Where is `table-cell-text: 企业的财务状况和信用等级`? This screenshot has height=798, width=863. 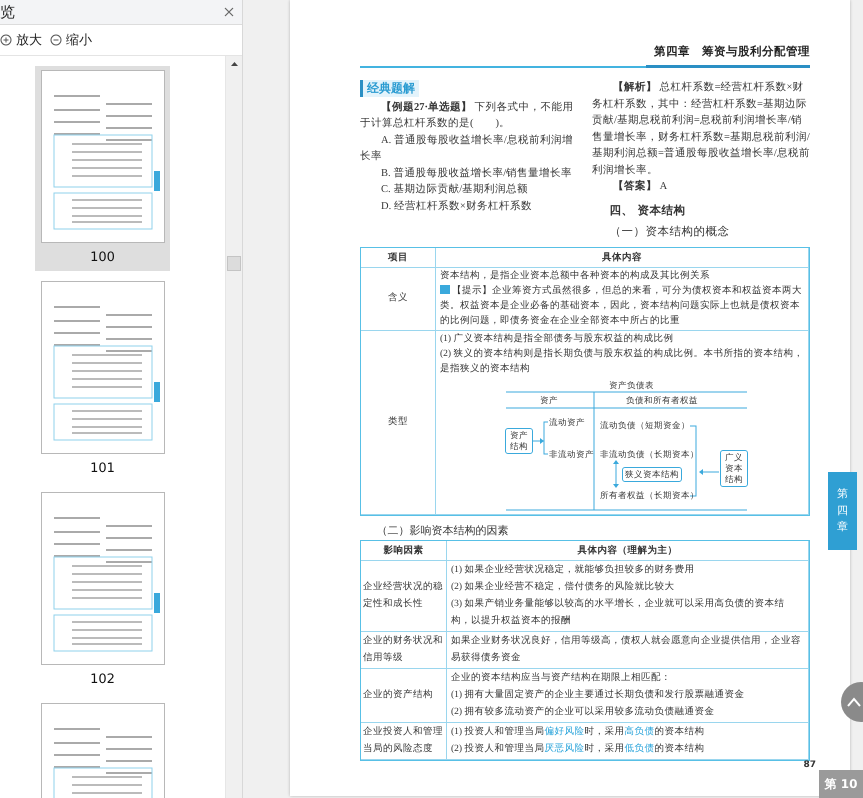
table-cell-text: 企业的财务状况和信用等级 is located at coordinates (403, 649).